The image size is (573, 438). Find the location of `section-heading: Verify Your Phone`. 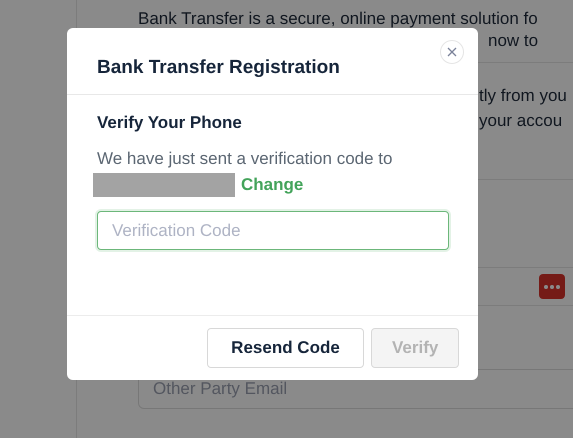

section-heading: Verify Your Phone is located at coordinates (170, 123).